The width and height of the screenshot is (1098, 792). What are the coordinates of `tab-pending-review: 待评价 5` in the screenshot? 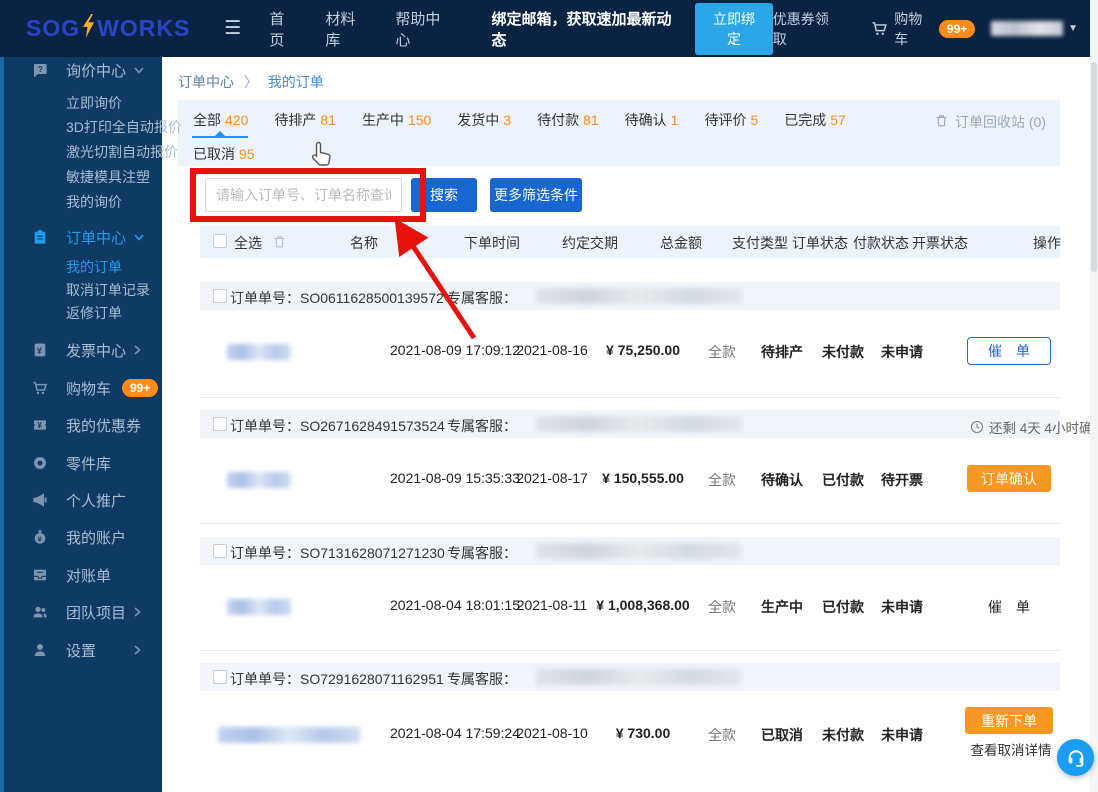 It's located at (731, 120).